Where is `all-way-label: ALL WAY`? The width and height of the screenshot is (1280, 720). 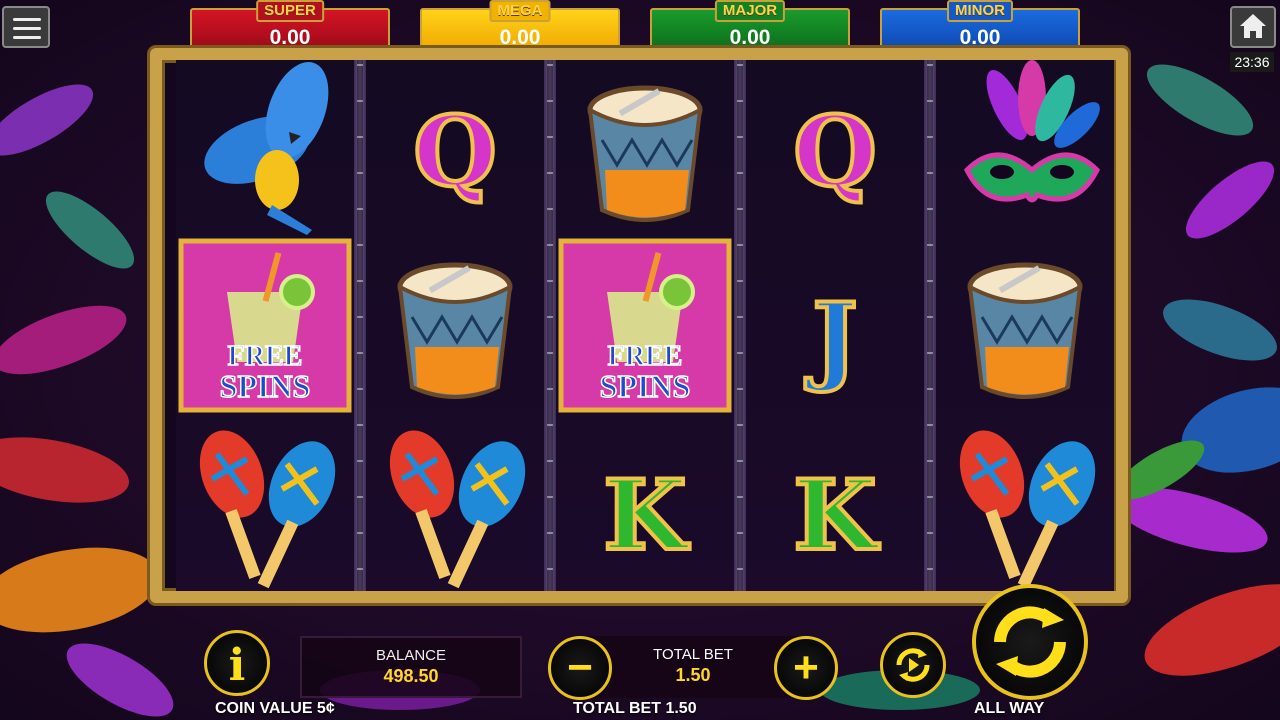 all-way-label: ALL WAY is located at coordinates (1009, 708).